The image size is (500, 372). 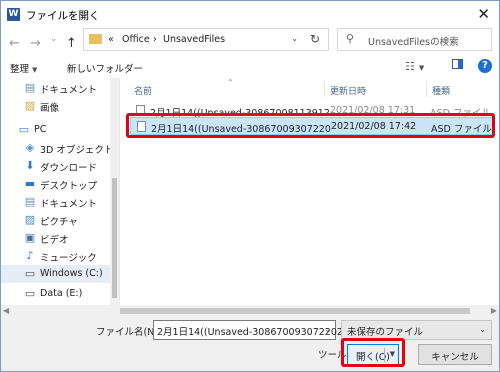 I want to click on nav-item-label: 画像, so click(x=50, y=108).